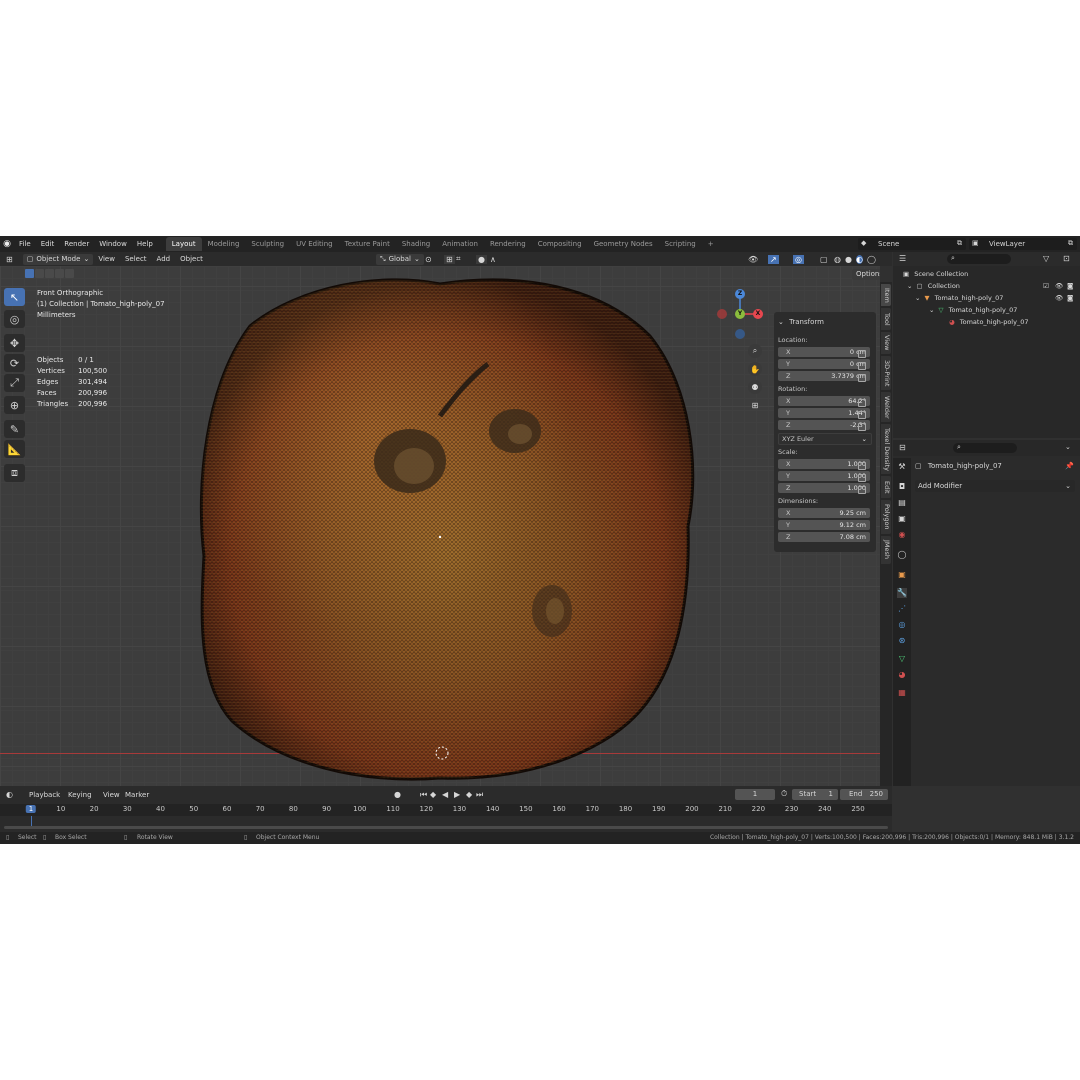 The image size is (1080, 1080). What do you see at coordinates (886, 517) in the screenshot?
I see `tab-polygon: Polygon` at bounding box center [886, 517].